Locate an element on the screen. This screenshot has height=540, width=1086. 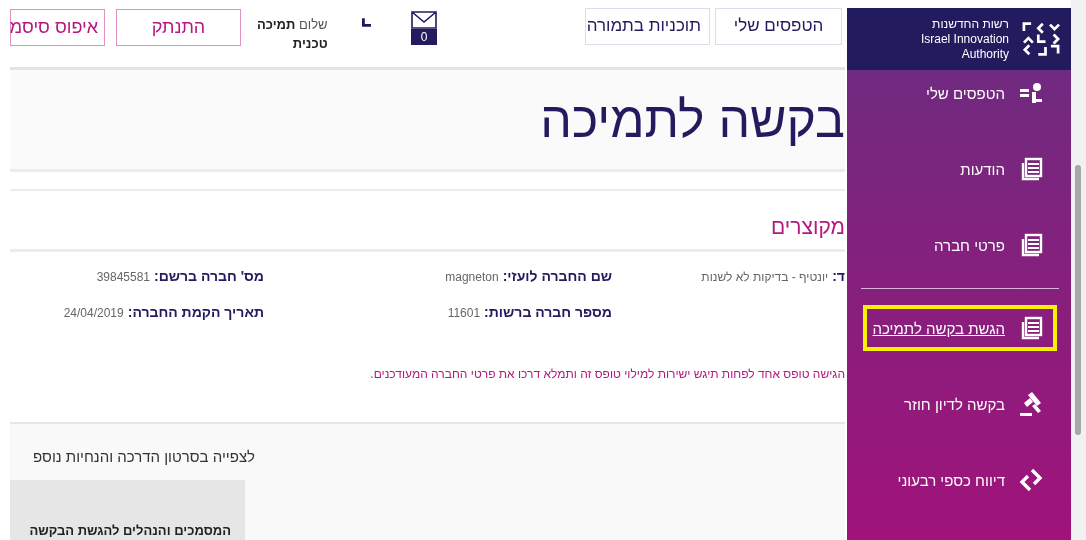
logo-text: Israel Innovation is located at coordinates (964, 39).